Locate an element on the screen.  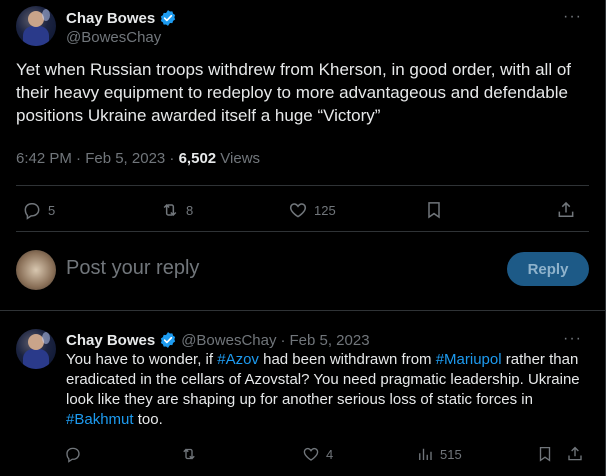
reply-views-action: 515 is located at coordinates (439, 454).